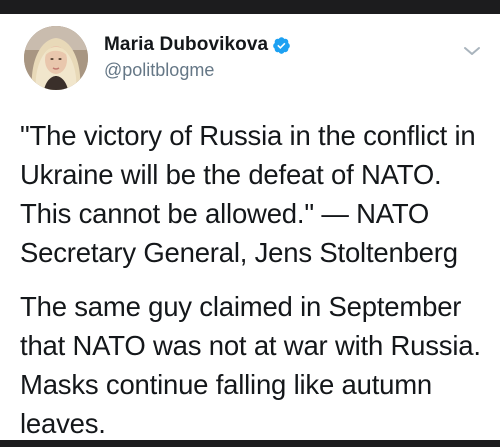  Describe the element at coordinates (472, 51) in the screenshot. I see `chevron-down-icon` at that location.